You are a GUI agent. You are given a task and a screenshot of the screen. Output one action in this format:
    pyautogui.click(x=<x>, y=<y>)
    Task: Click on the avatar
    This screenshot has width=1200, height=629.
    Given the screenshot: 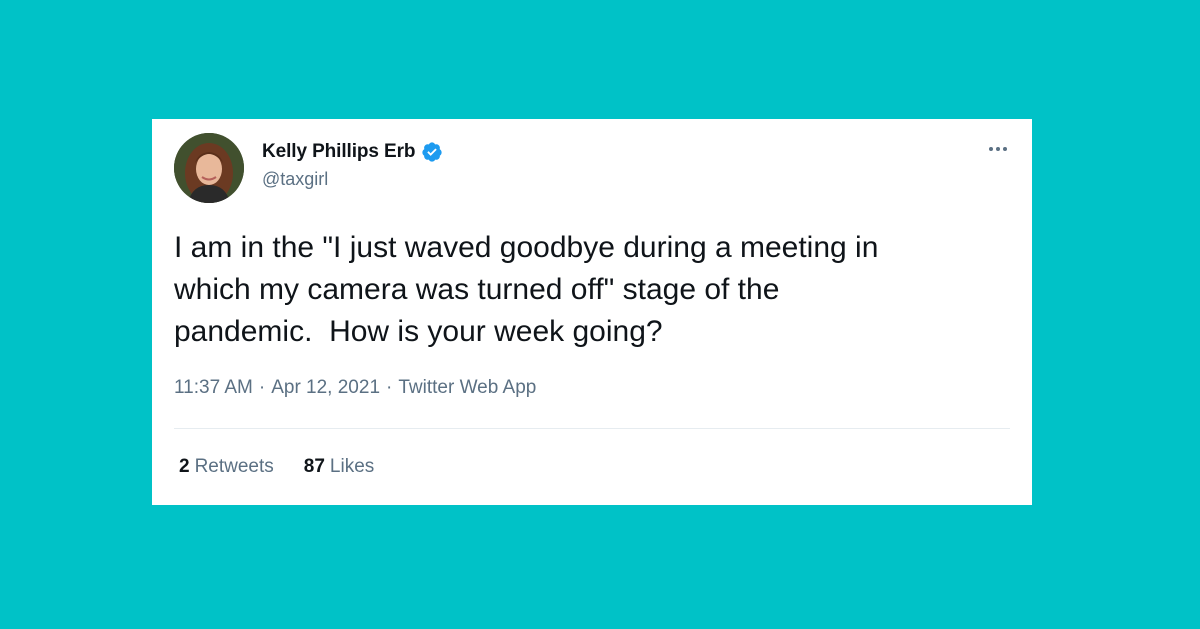 What is the action you would take?
    pyautogui.click(x=209, y=168)
    